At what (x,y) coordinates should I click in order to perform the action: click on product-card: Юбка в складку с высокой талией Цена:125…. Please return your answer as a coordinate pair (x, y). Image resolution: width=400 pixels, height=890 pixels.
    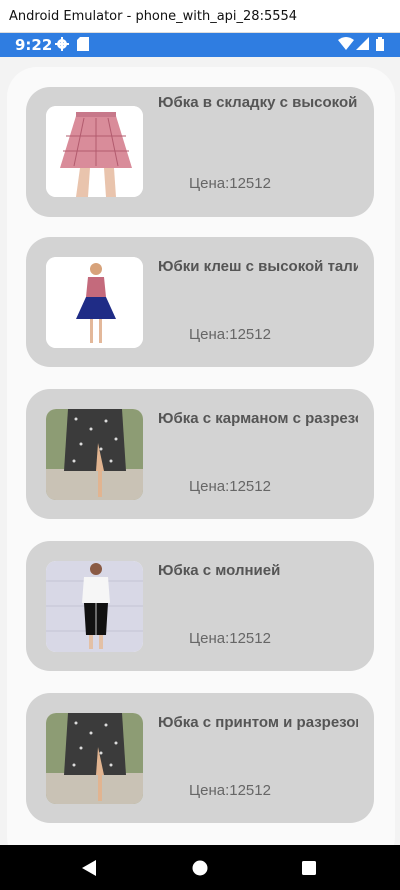
    Looking at the image, I should click on (200, 152).